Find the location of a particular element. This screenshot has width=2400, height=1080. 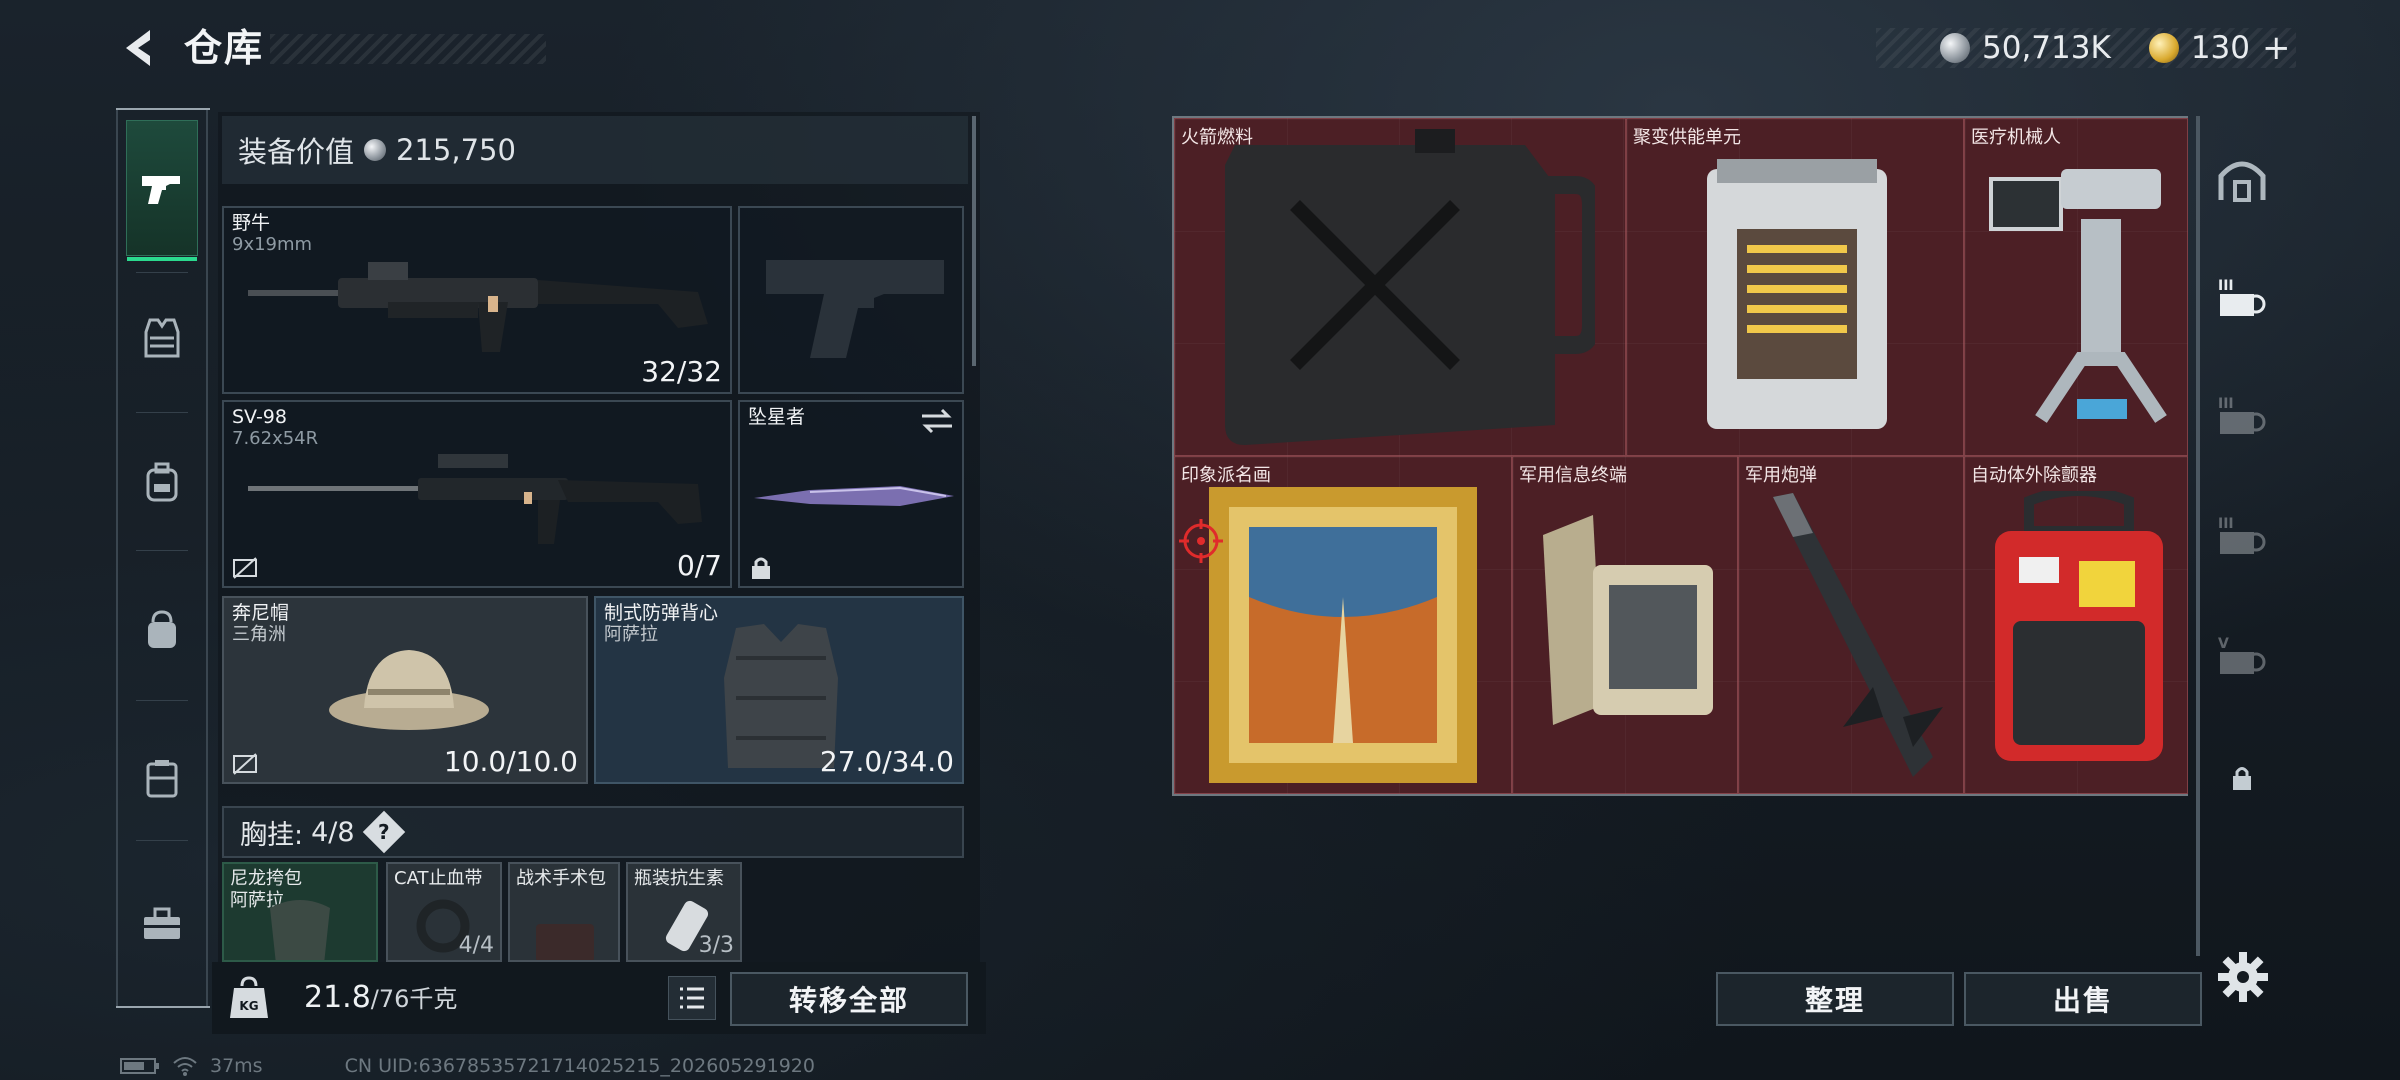

transfer-all-button: 转移全部 is located at coordinates (849, 999).